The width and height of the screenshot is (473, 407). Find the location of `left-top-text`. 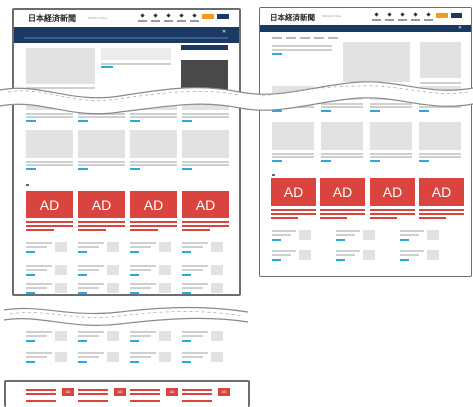

left-top-text is located at coordinates (136, 64).